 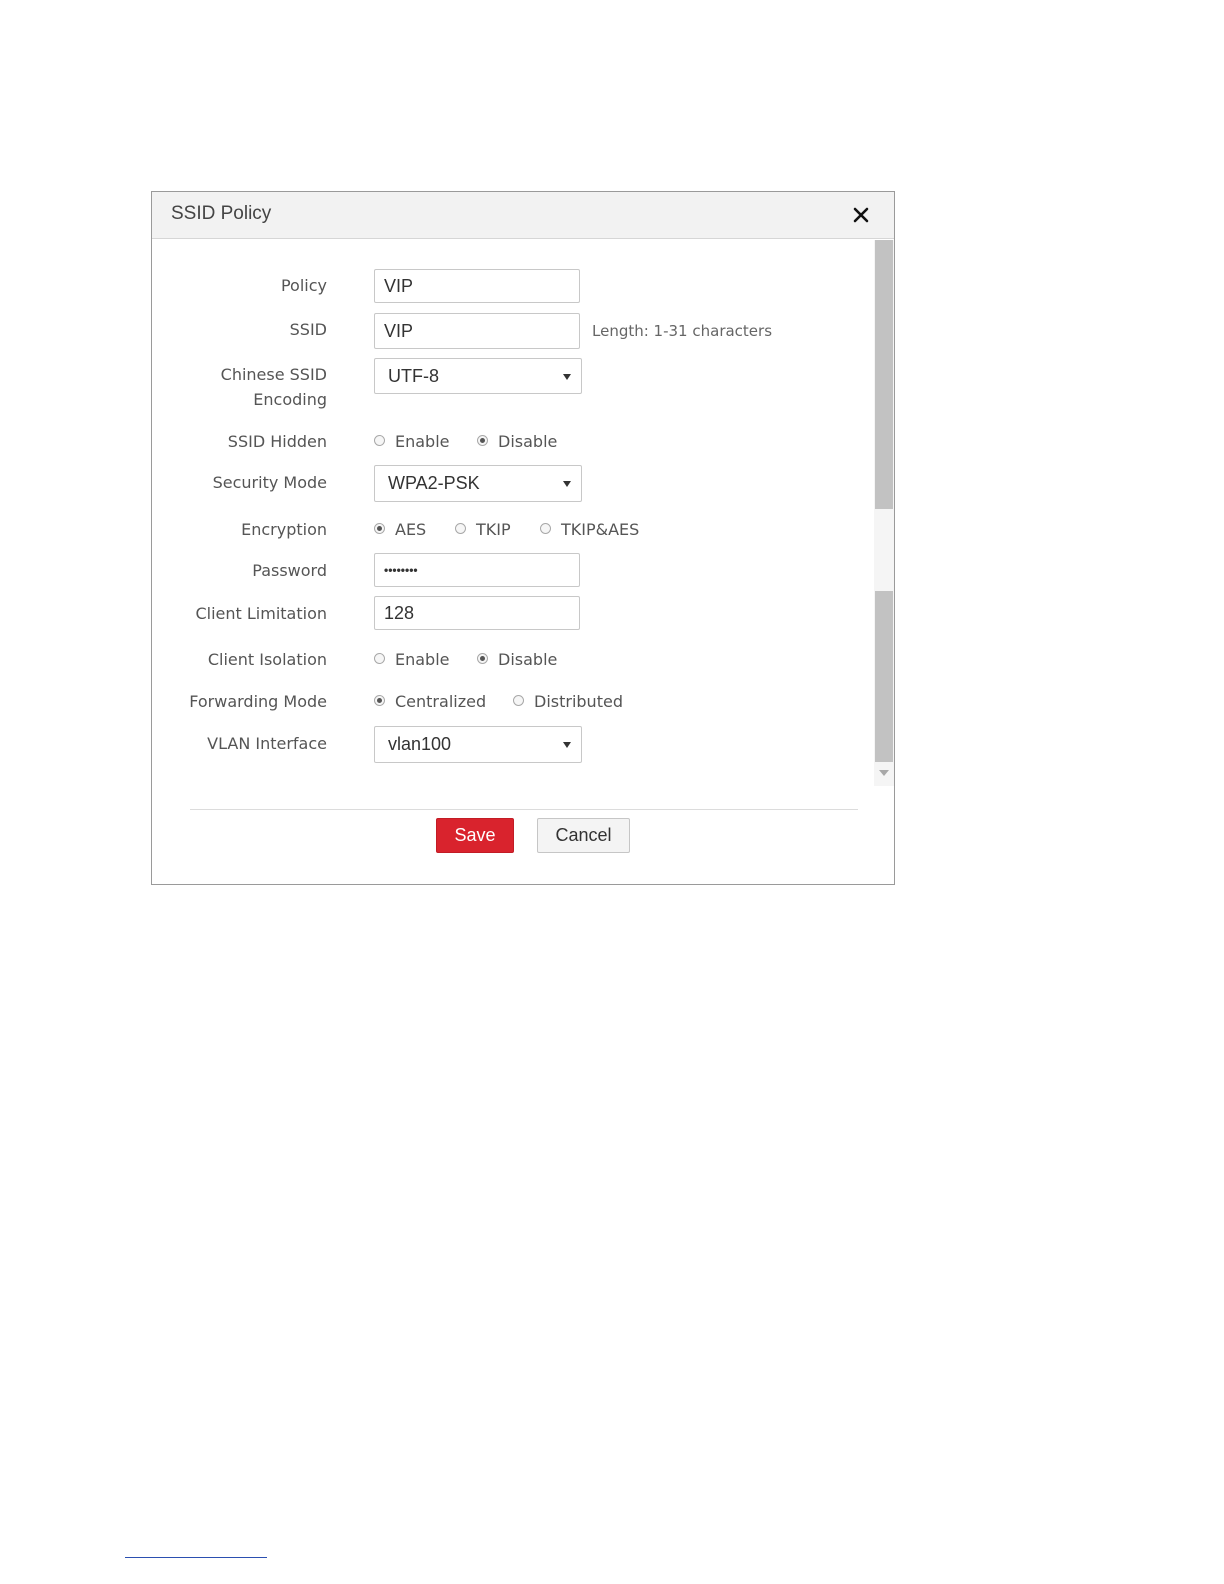 What do you see at coordinates (583, 835) in the screenshot?
I see `cancel-button: Cancel` at bounding box center [583, 835].